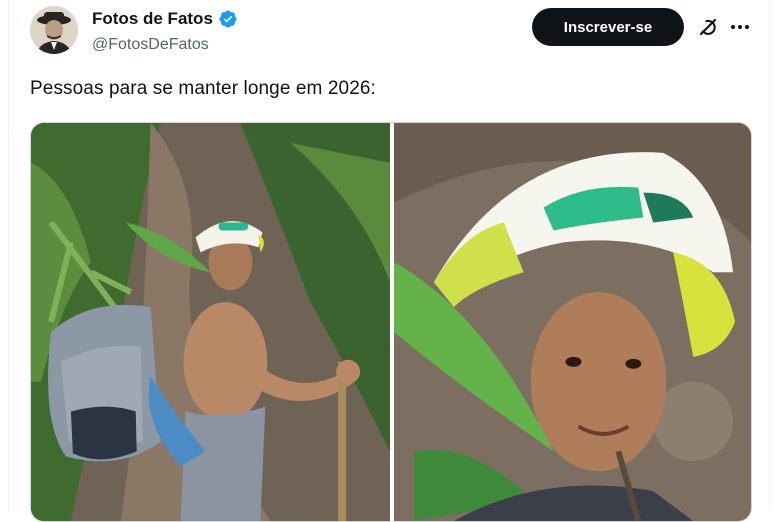 This screenshot has width=774, height=522. I want to click on tweet-text: Pessoas para se manter longe em 2026:, so click(203, 88).